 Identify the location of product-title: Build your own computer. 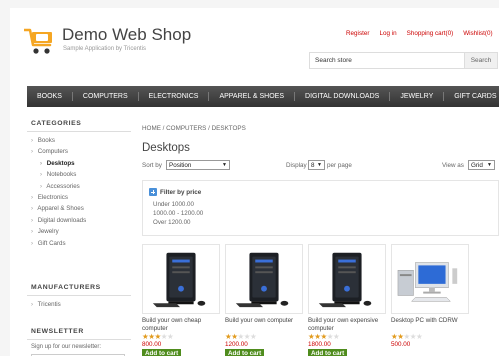
(264, 325).